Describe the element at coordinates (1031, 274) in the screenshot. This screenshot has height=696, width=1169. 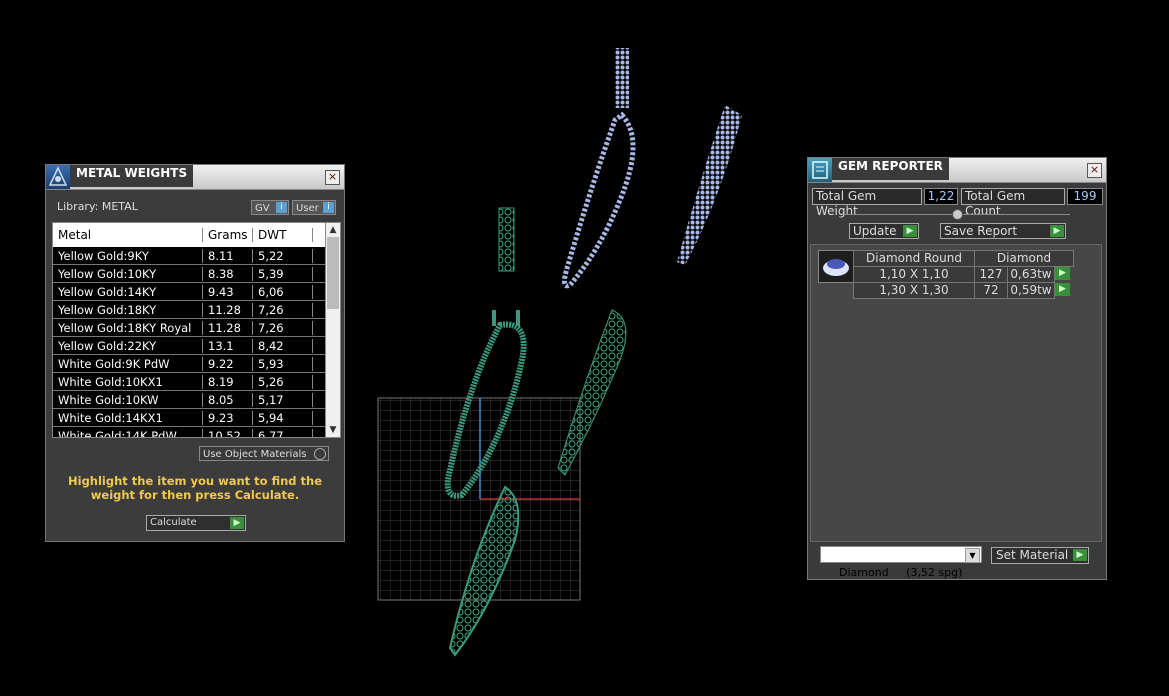
I see `gem-weight: 0,63tw` at that location.